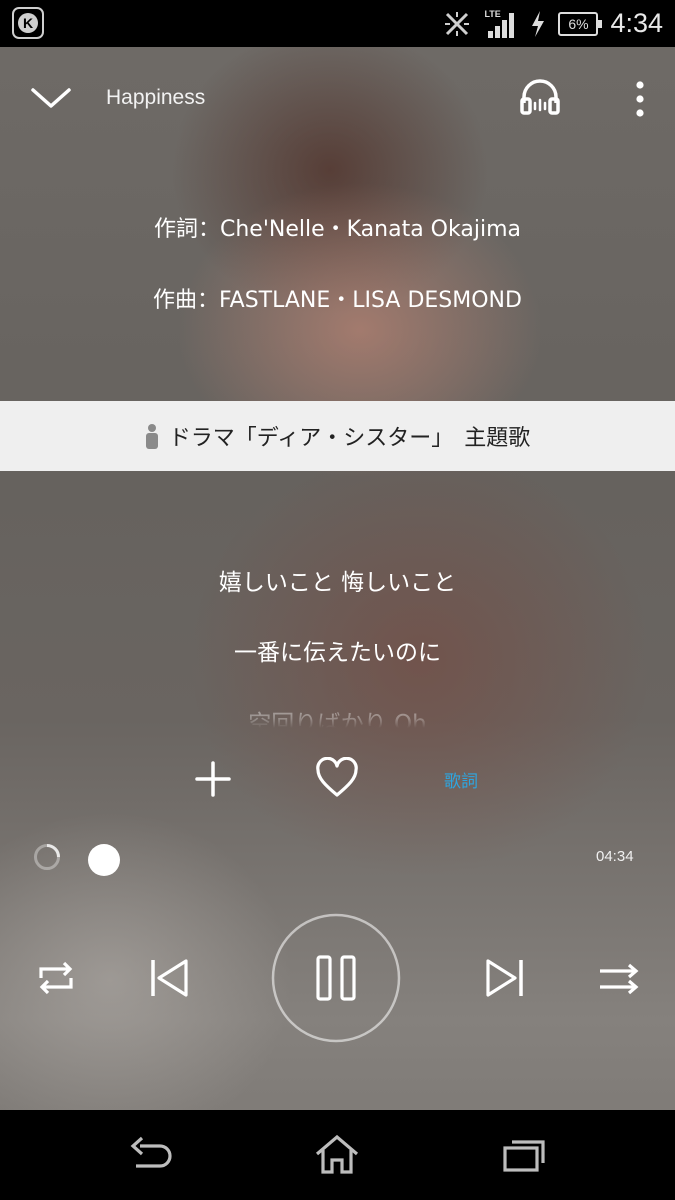 Image resolution: width=675 pixels, height=1200 pixels. I want to click on app-icon-letter: K, so click(28, 23).